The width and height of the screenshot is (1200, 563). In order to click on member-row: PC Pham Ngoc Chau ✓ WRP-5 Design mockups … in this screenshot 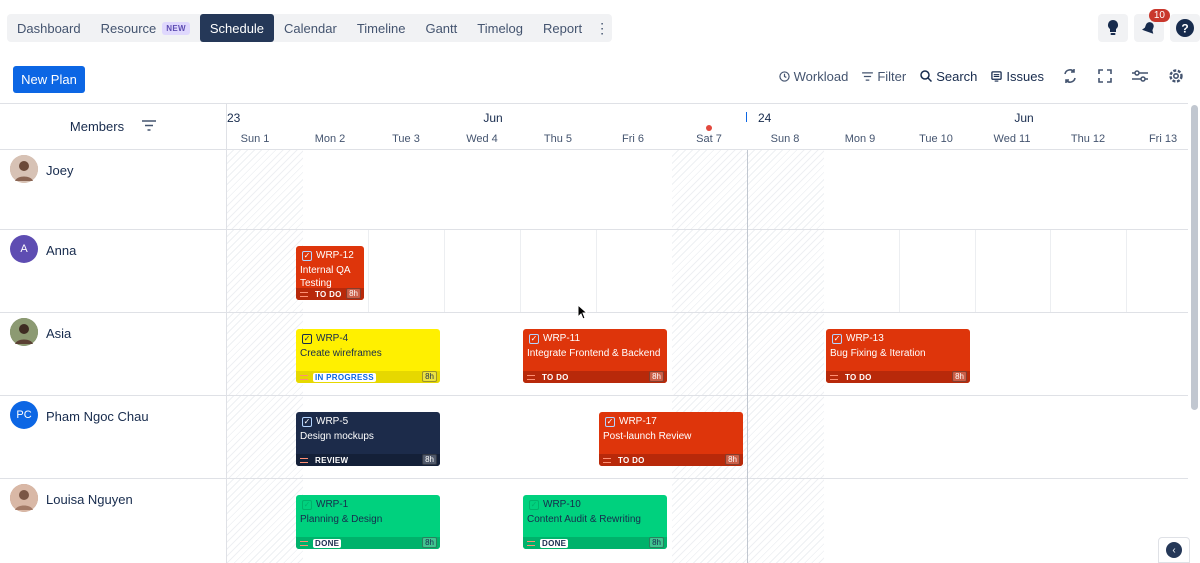, I will do `click(594, 437)`.